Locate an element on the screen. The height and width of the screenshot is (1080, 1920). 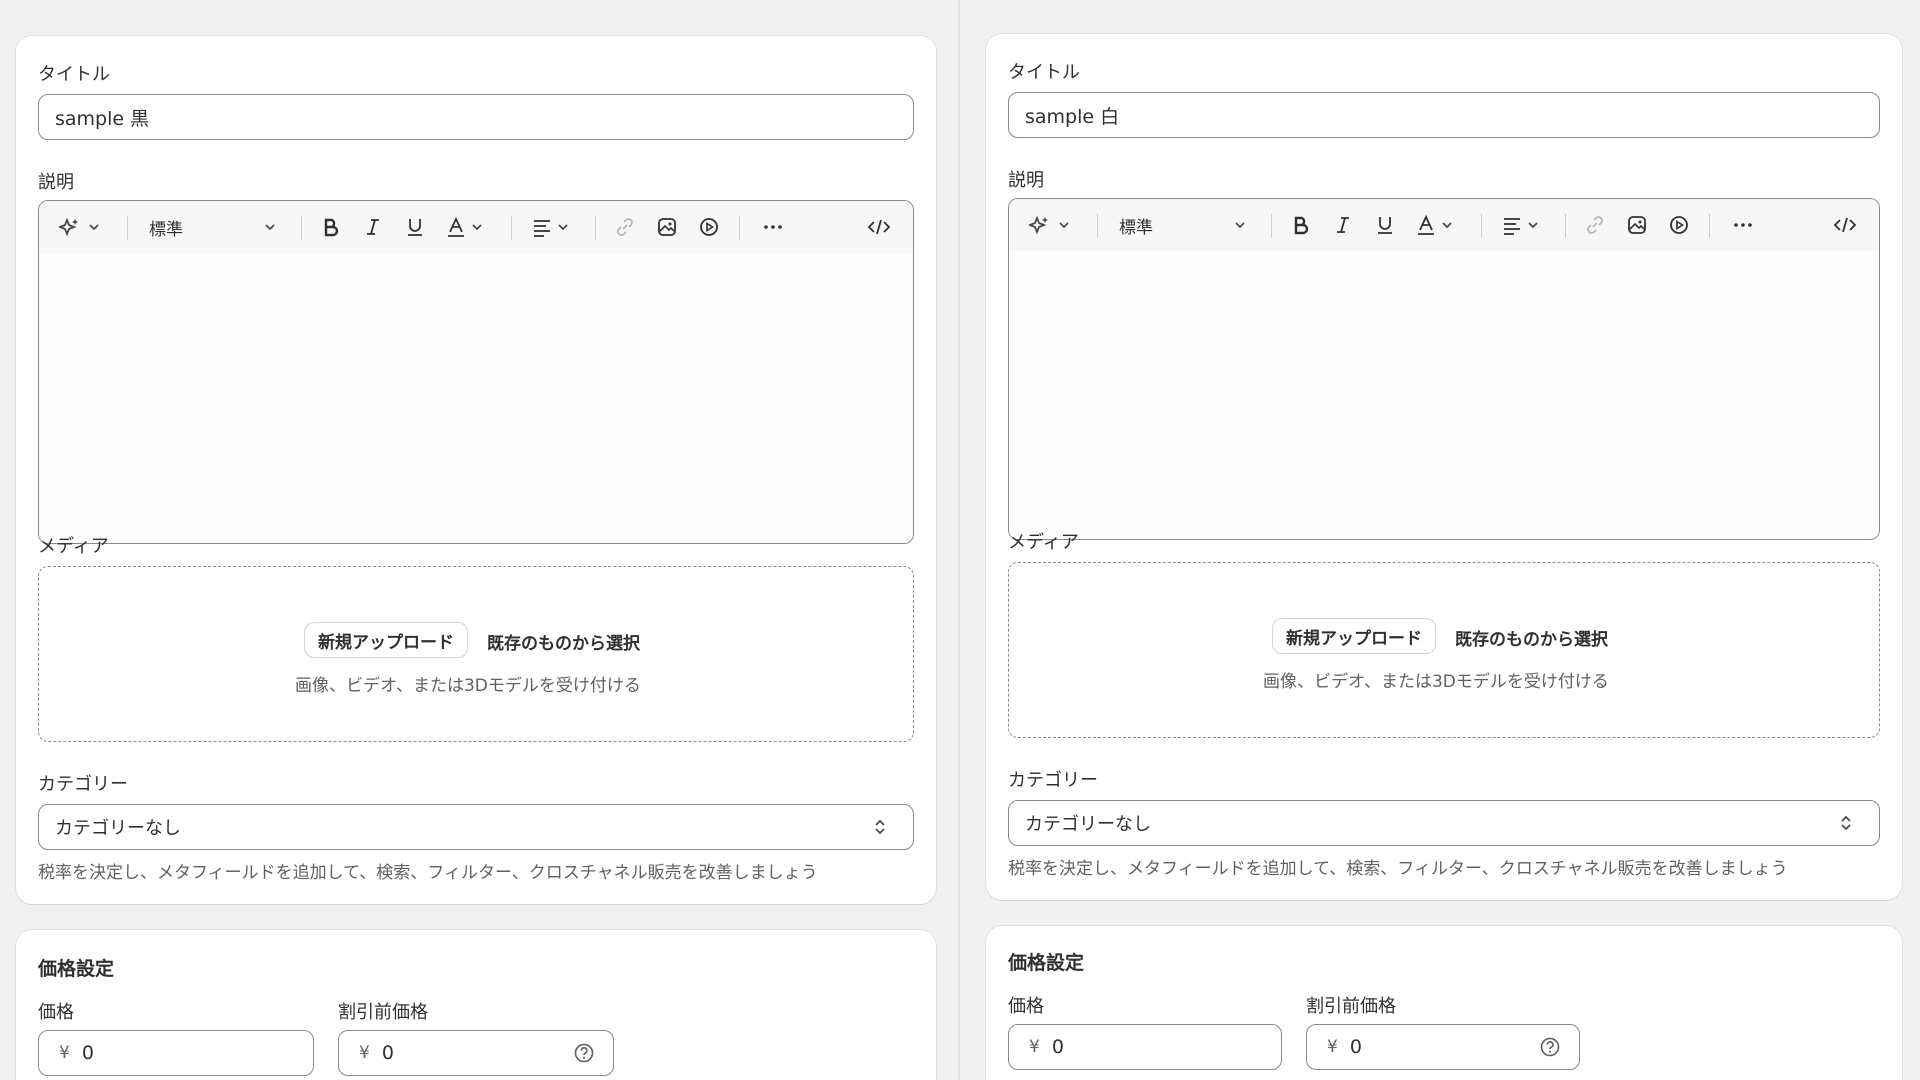
video-icon is located at coordinates (1679, 225).